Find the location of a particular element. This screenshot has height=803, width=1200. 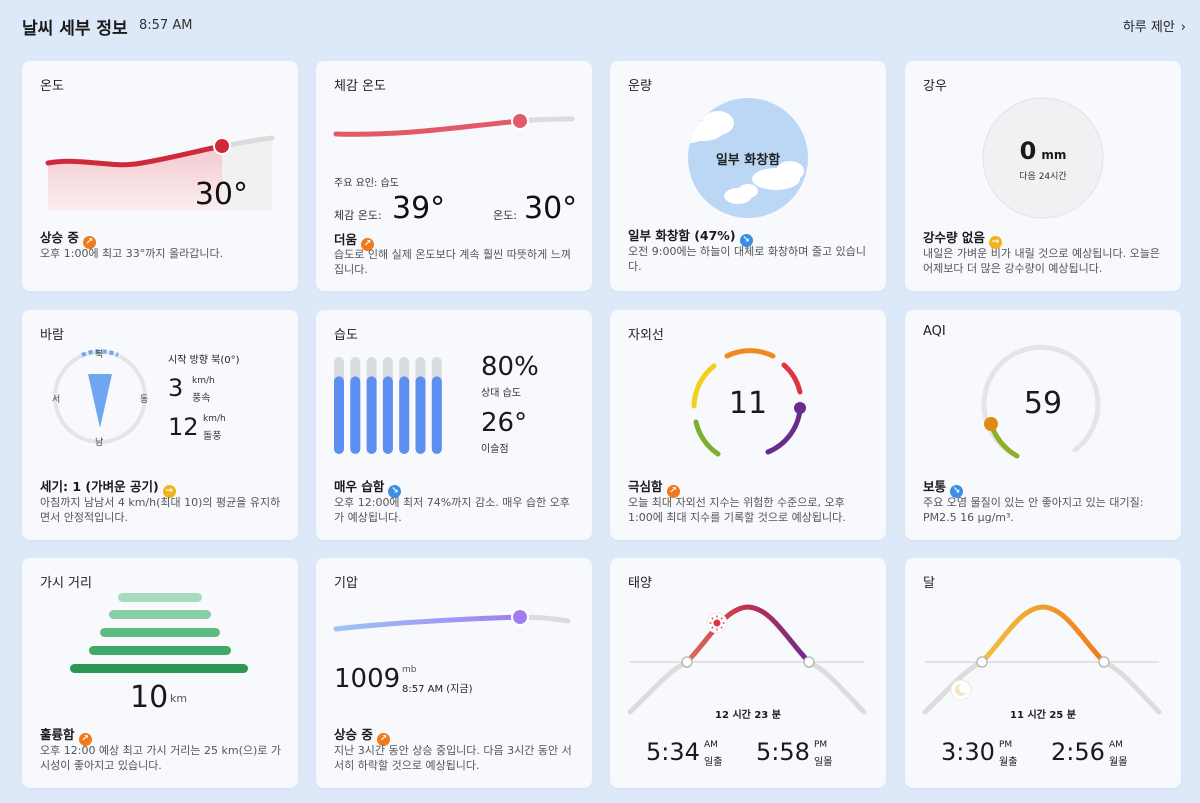

status-label: 강수량 없음 is located at coordinates (954, 237).